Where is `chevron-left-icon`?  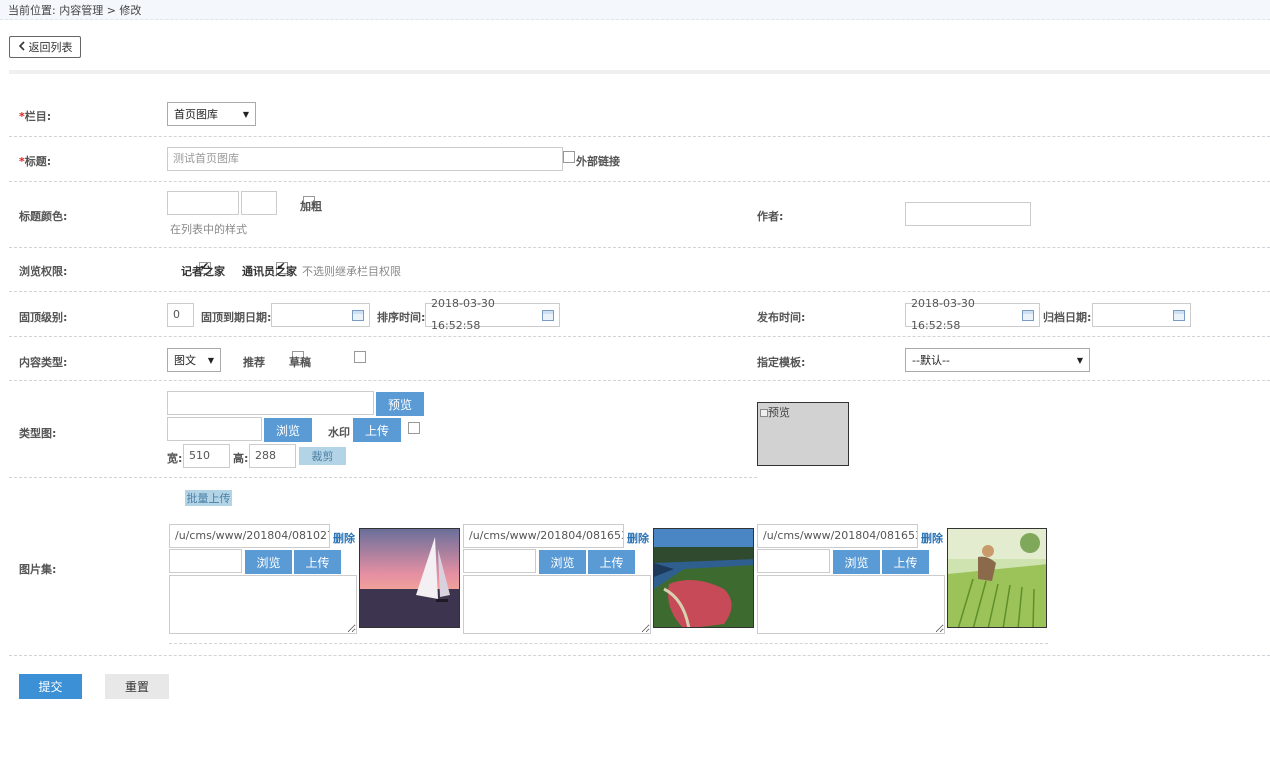
chevron-left-icon is located at coordinates (22, 47).